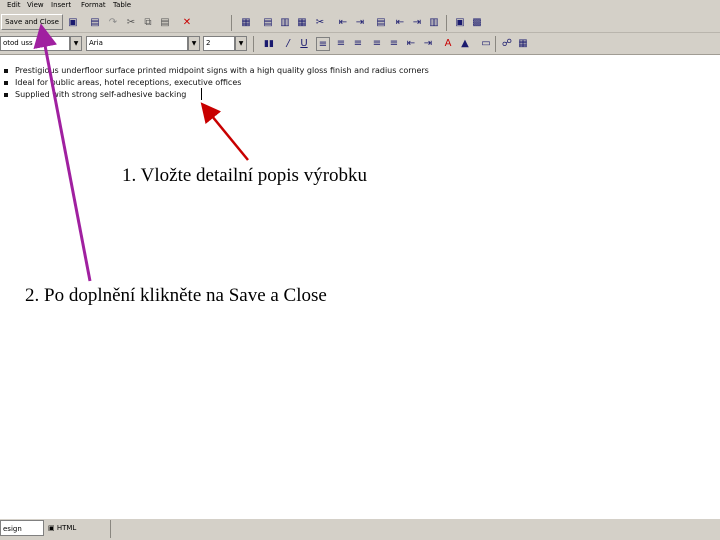 The image size is (720, 540). What do you see at coordinates (360, 529) in the screenshot?
I see `status-bar` at bounding box center [360, 529].